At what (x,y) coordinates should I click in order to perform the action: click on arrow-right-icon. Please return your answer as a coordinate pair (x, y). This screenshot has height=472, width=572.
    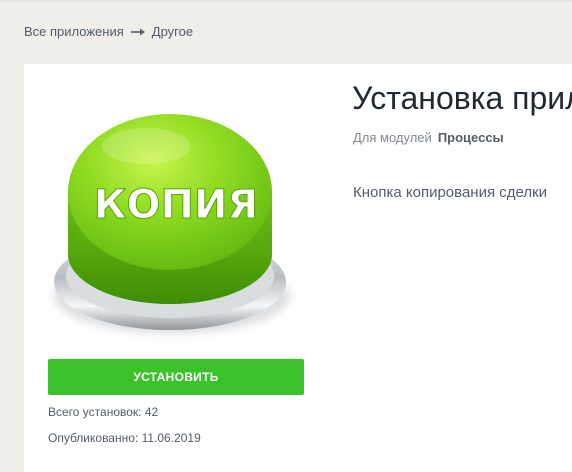
    Looking at the image, I should click on (137, 32).